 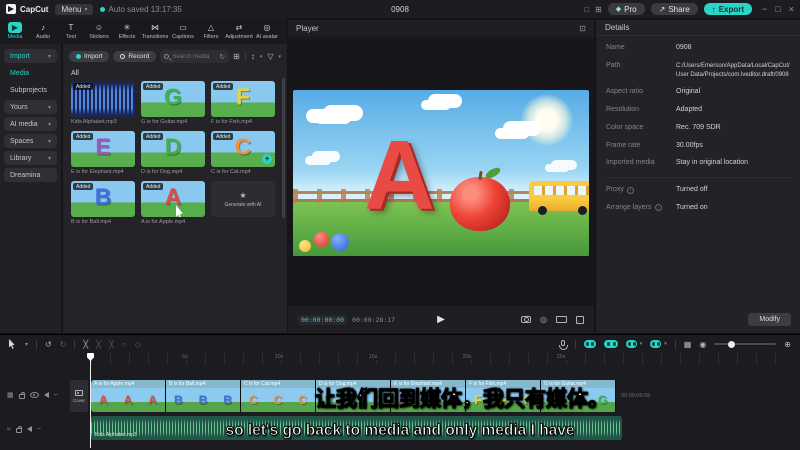 I want to click on thumb-letter: E, so click(x=103, y=146).